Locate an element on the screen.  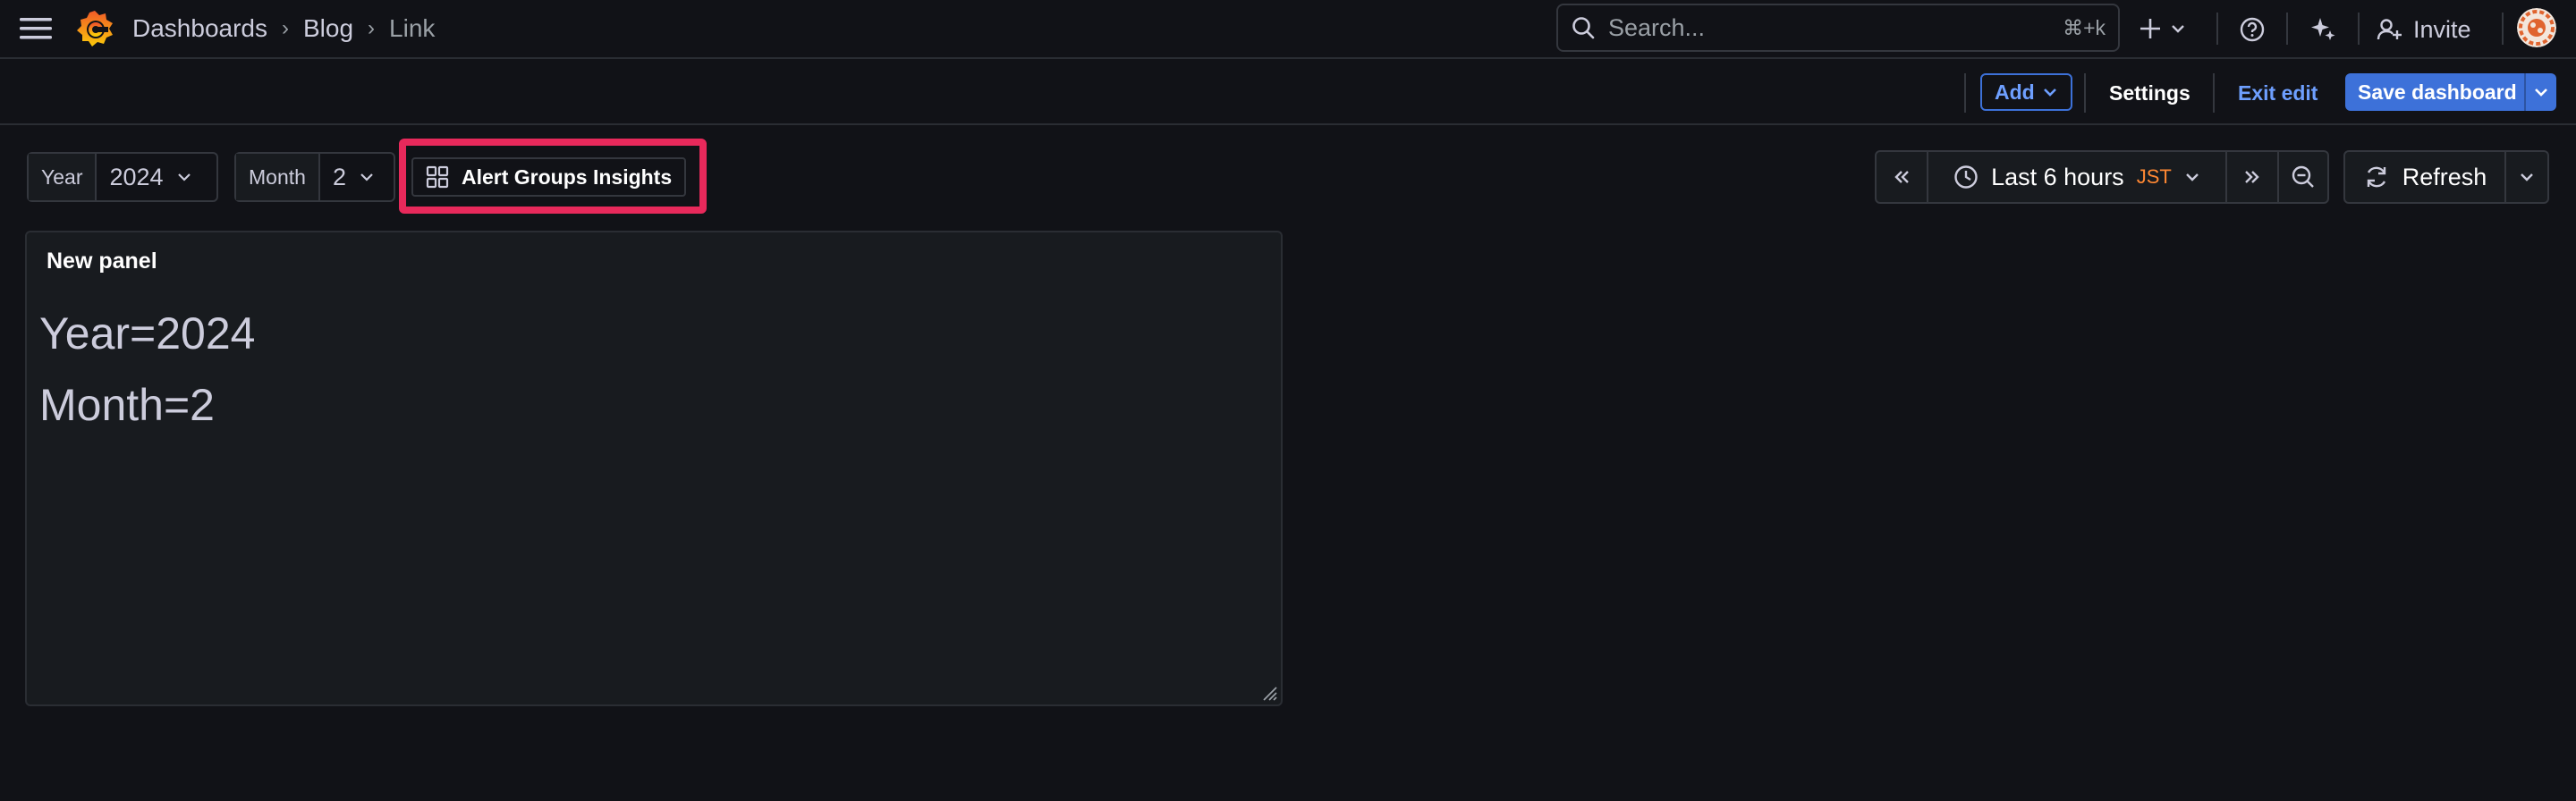
add-button: Add is located at coordinates (2026, 92).